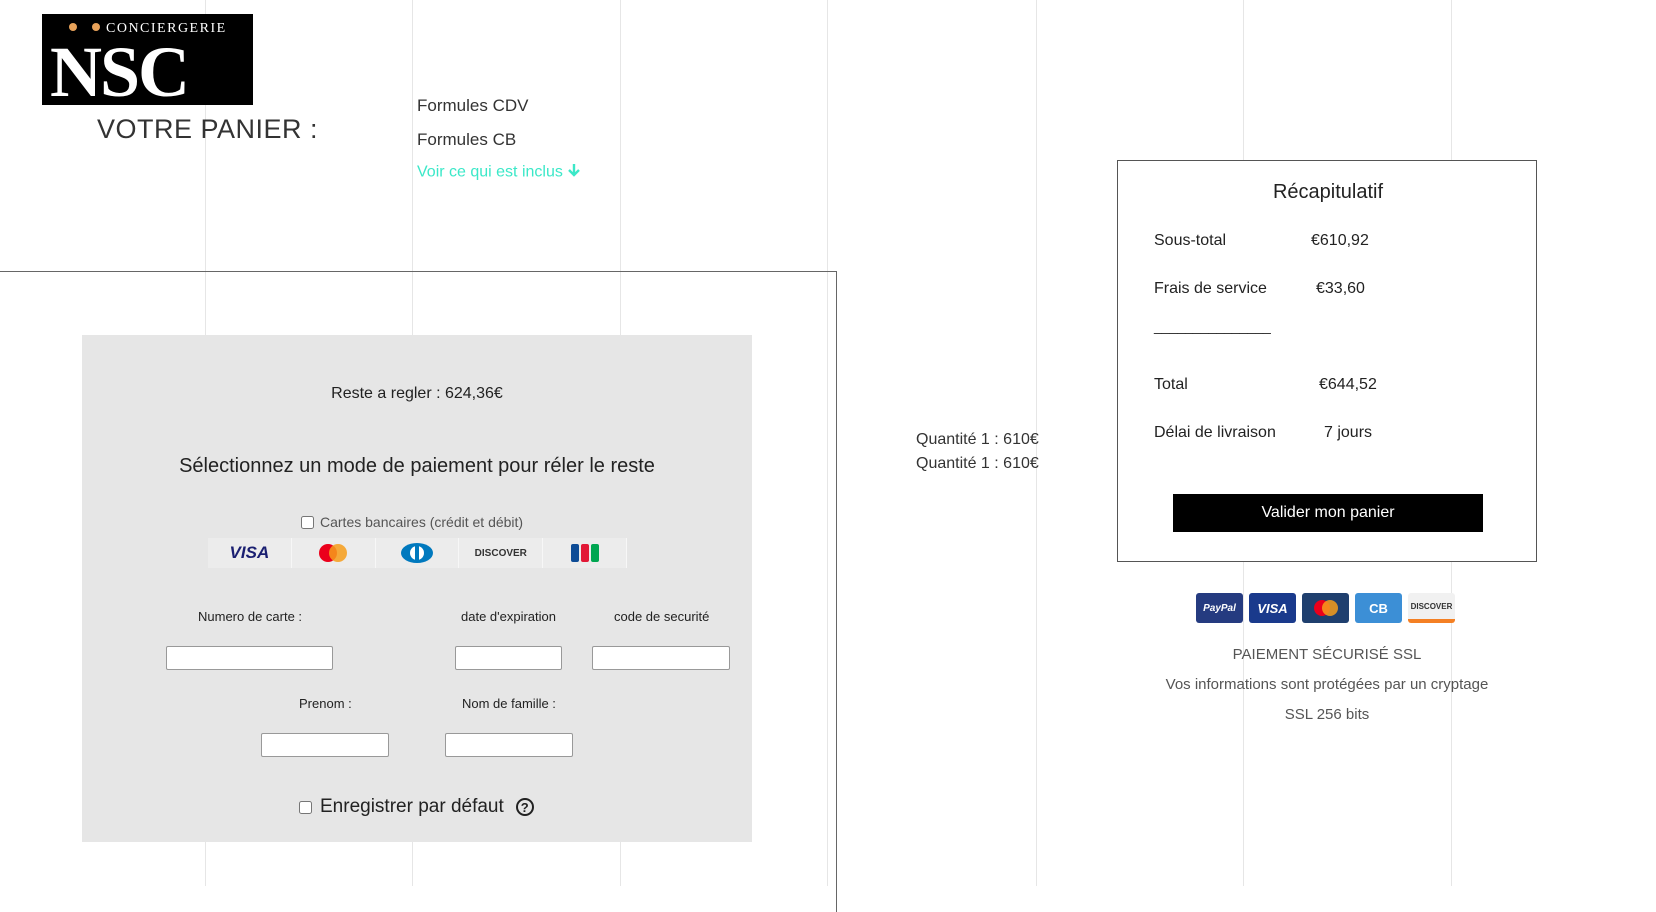 This screenshot has height=912, width=1656. What do you see at coordinates (307, 522) in the screenshot?
I see `card-option-checkbox` at bounding box center [307, 522].